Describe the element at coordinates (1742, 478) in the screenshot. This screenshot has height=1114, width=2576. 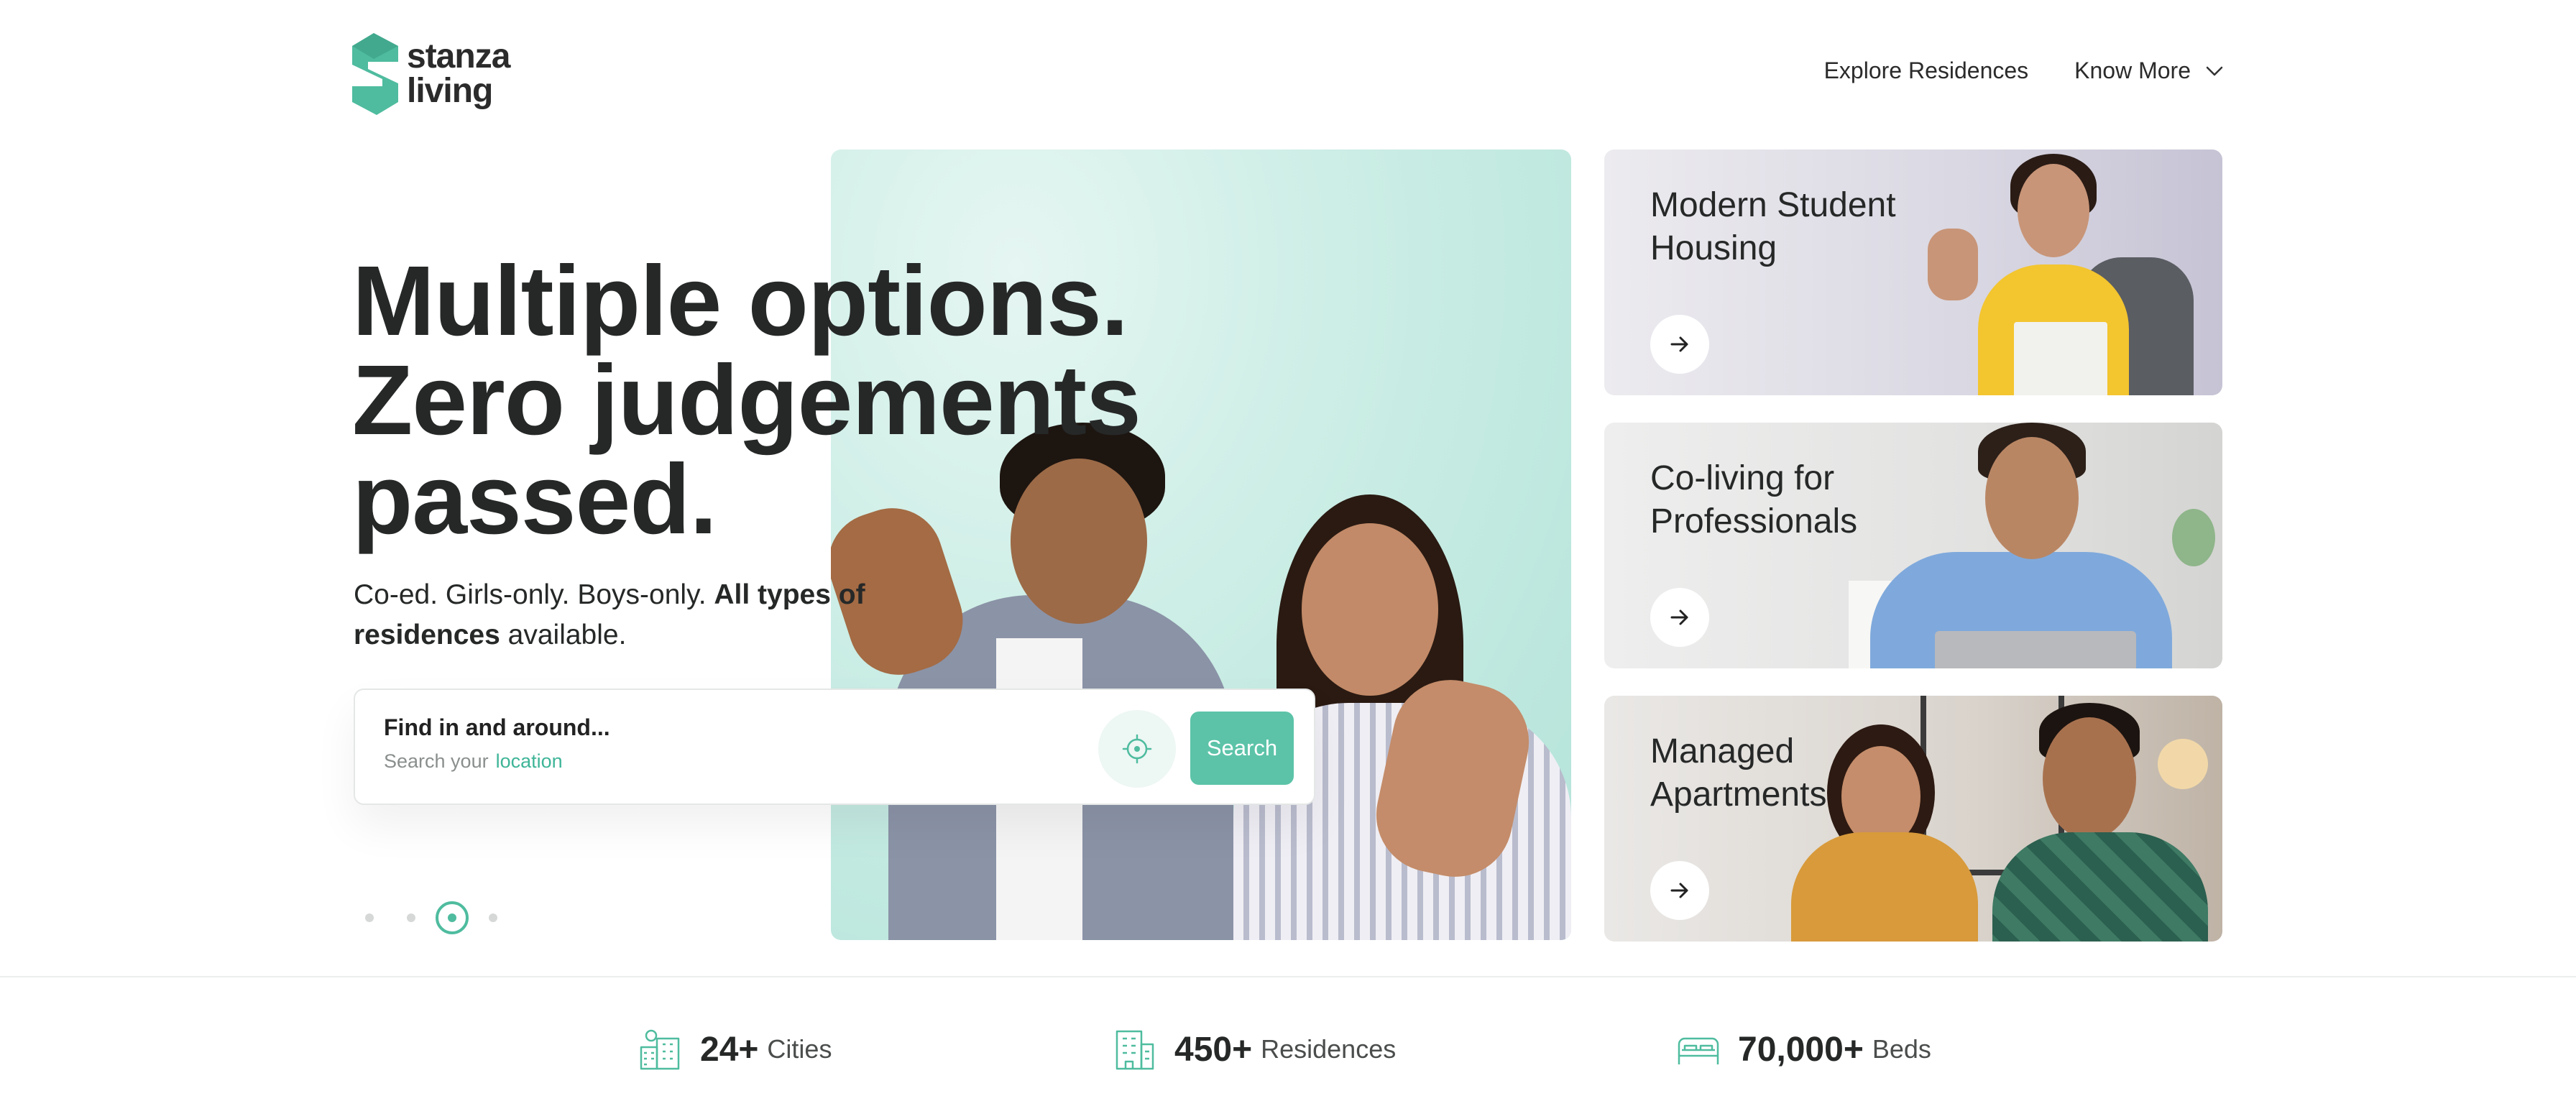
I see `card-2-title-line-1: Co-living for` at that location.